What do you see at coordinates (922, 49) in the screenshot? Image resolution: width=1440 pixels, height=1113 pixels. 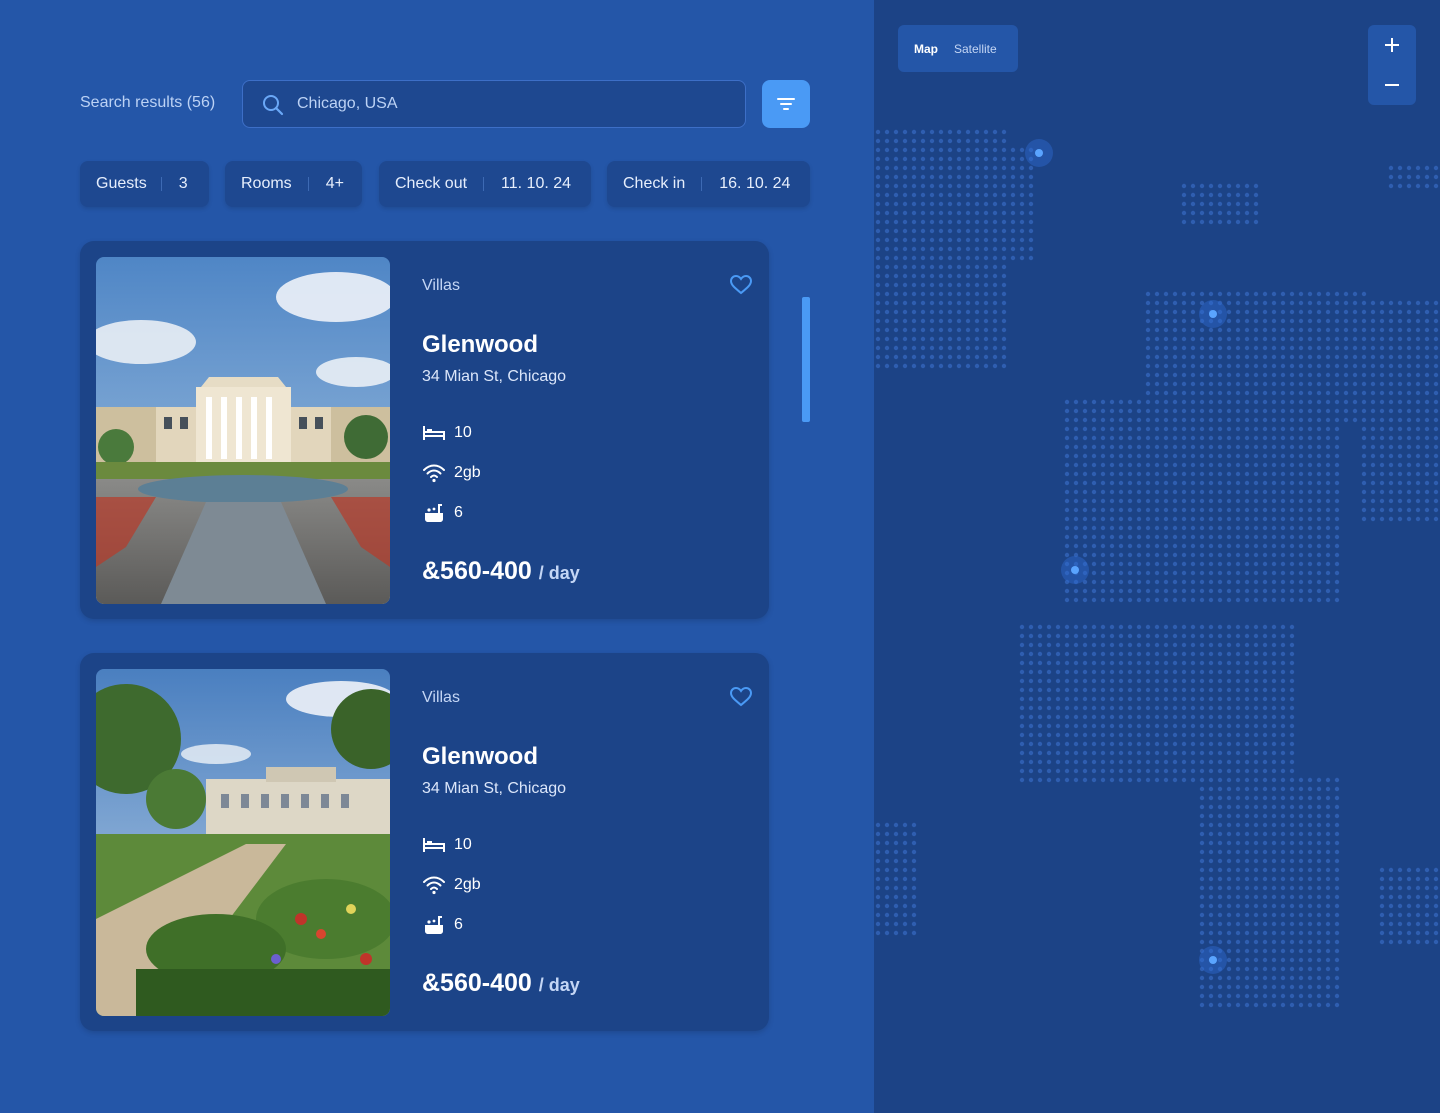 I see `map-mode-option: Map` at bounding box center [922, 49].